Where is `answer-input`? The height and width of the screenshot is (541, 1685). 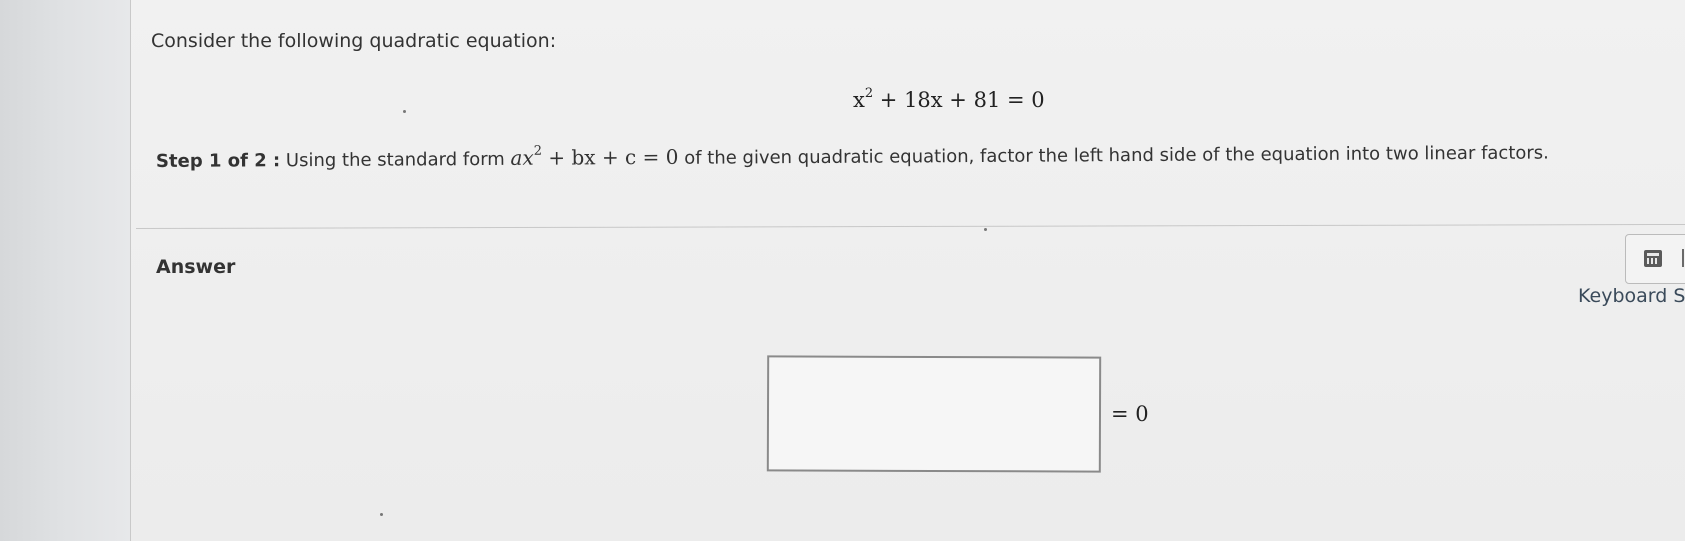
answer-input is located at coordinates (934, 414).